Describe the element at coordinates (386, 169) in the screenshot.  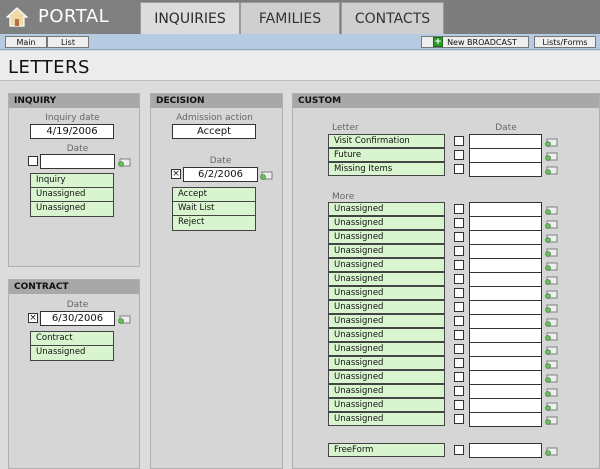
I see `custom-letter-row-label: Missing Items` at that location.